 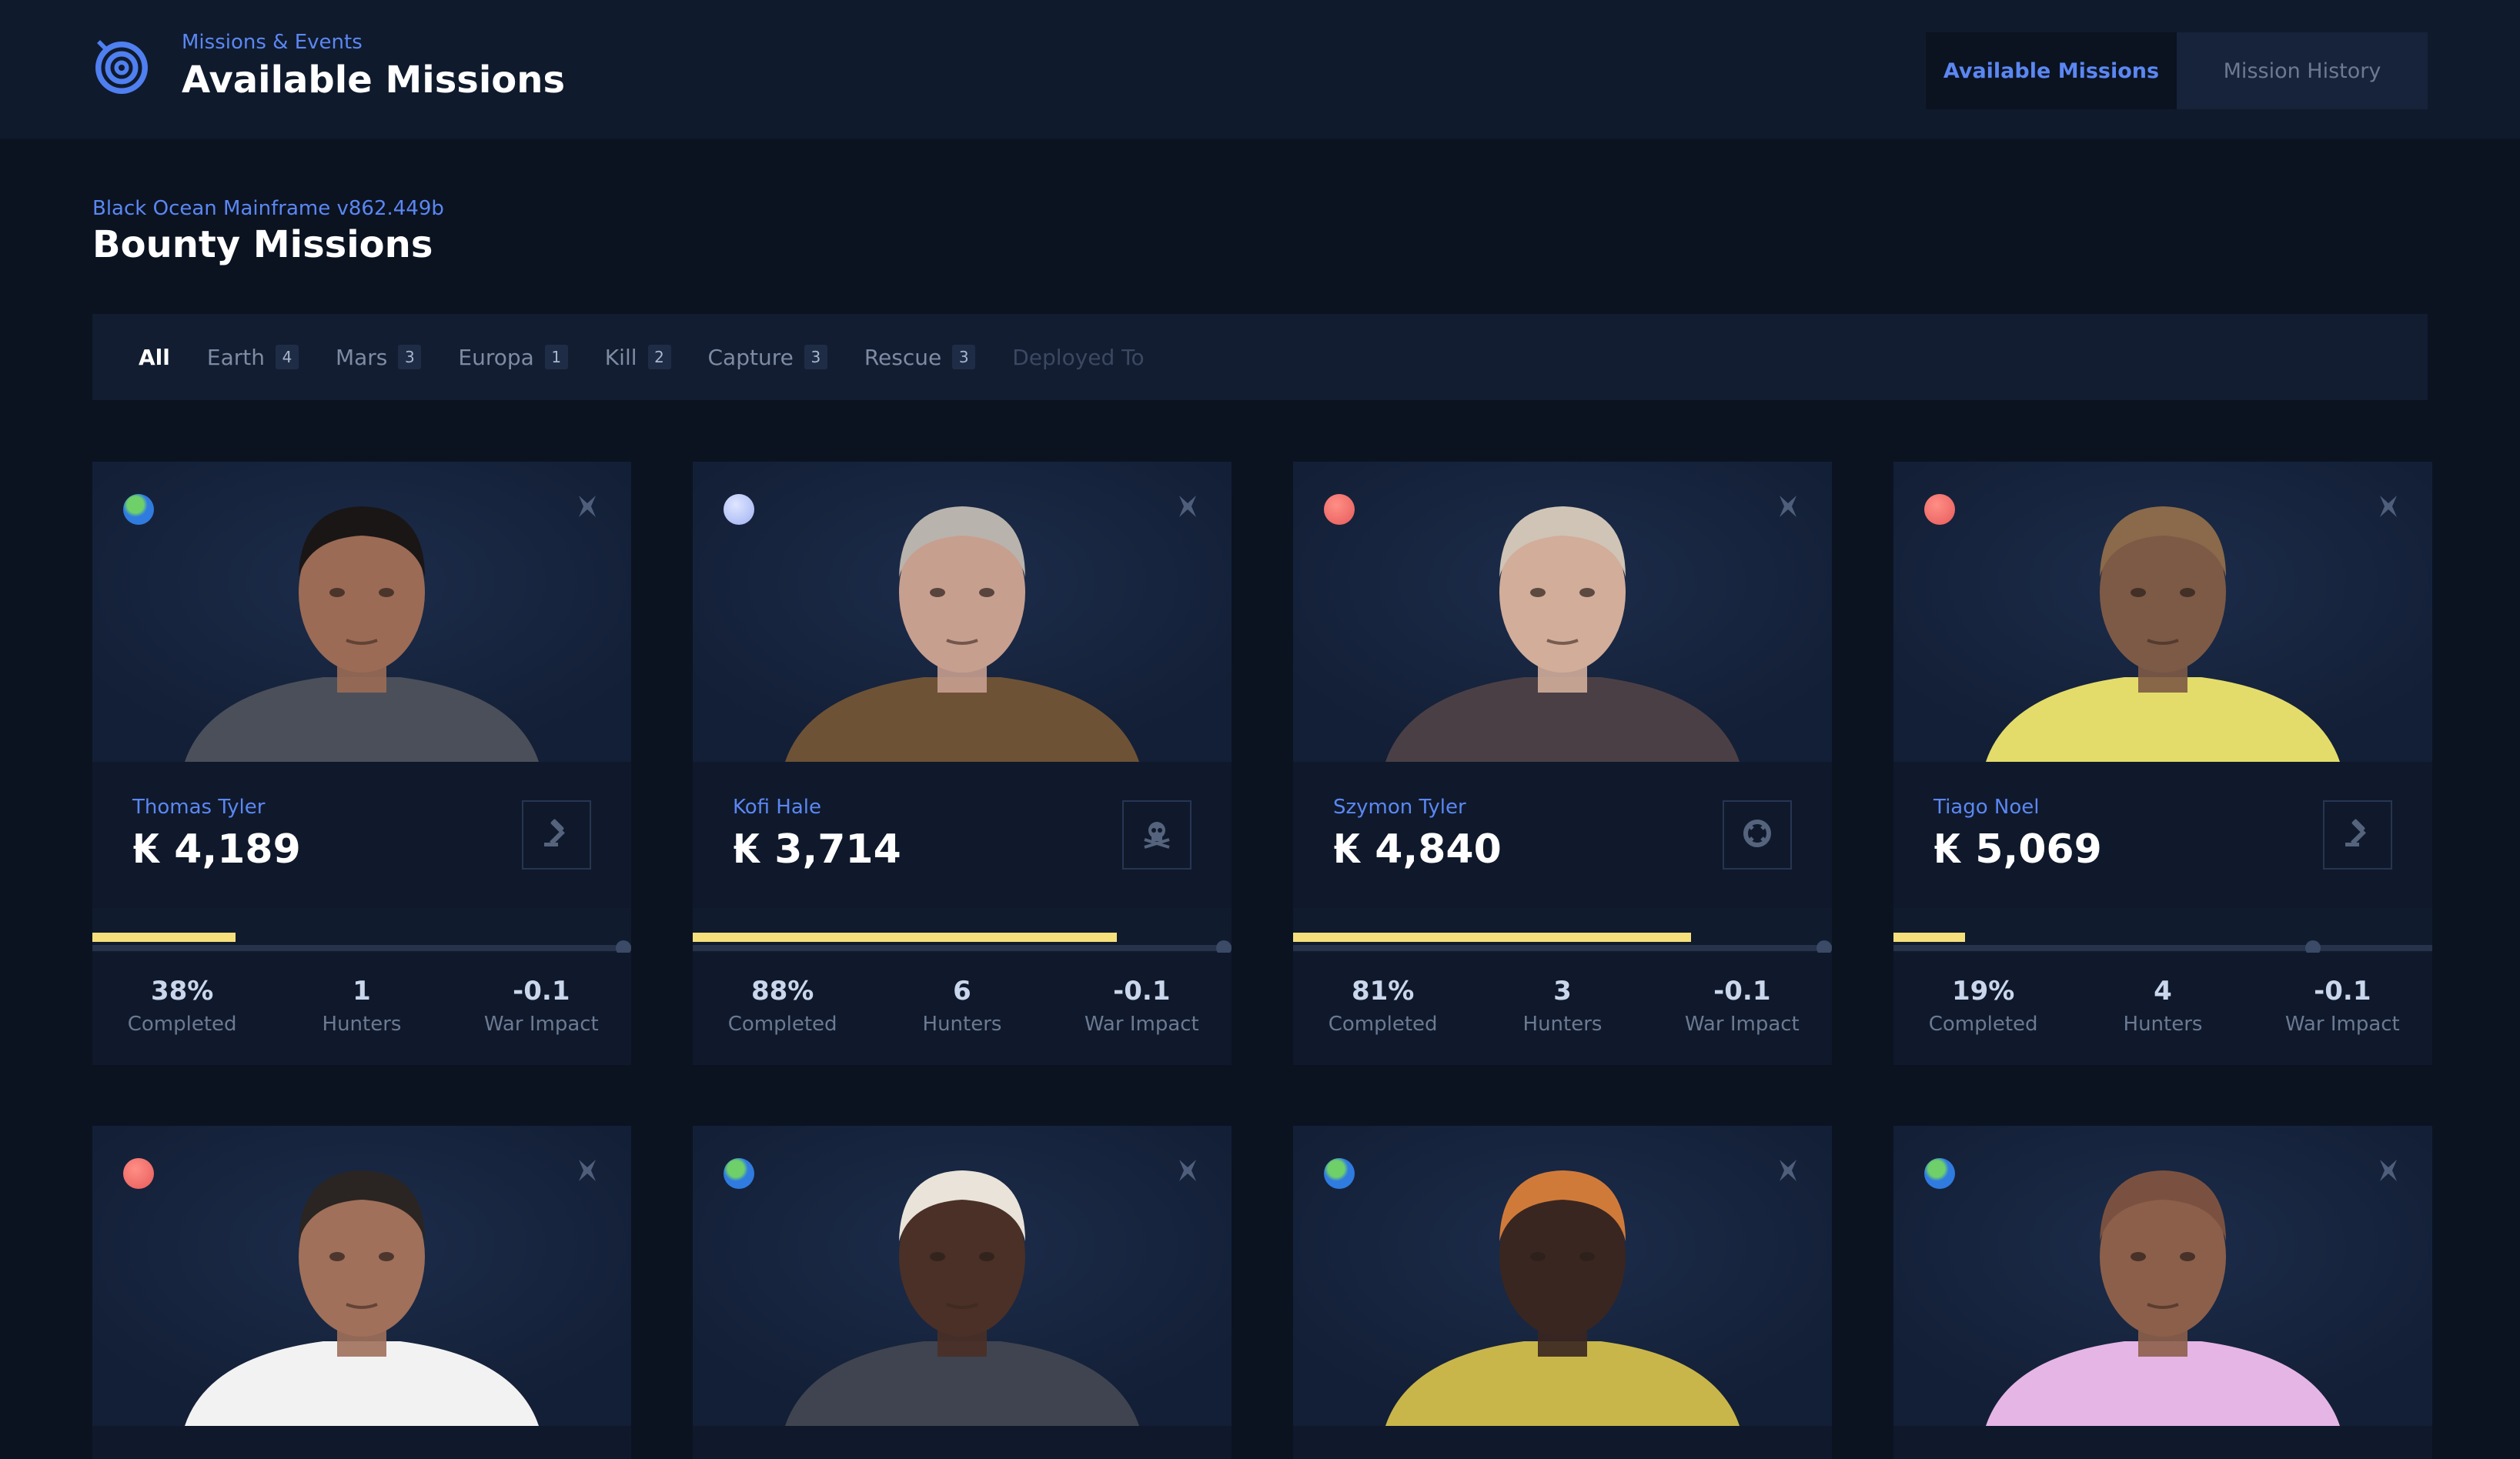 I want to click on completed-value: 19%, so click(x=1983, y=991).